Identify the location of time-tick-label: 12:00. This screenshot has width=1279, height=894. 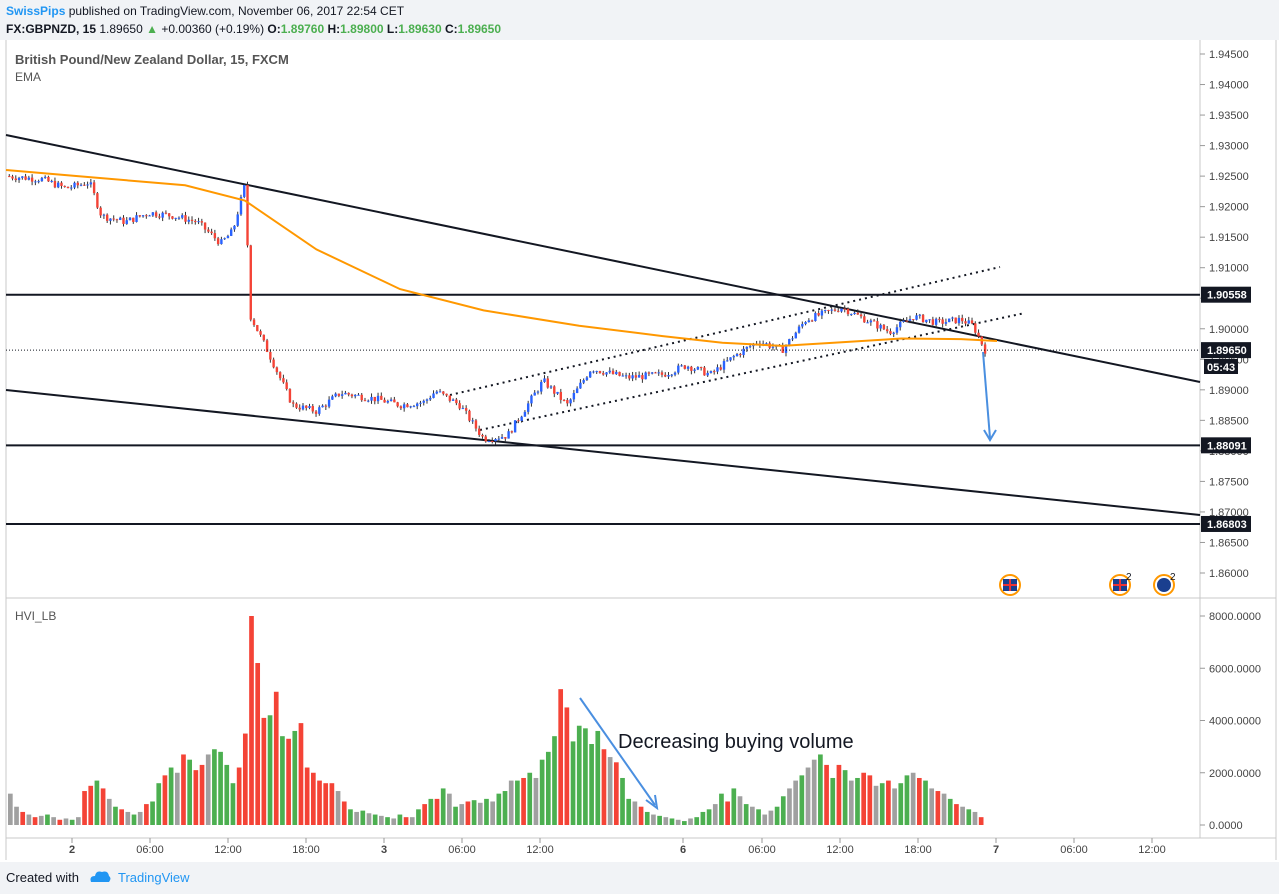
(1152, 850).